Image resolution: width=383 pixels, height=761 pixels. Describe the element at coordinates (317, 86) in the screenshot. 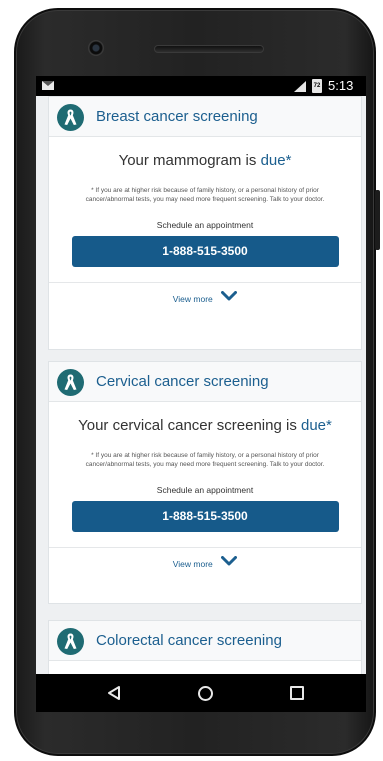

I see `battery-icon: 72` at that location.